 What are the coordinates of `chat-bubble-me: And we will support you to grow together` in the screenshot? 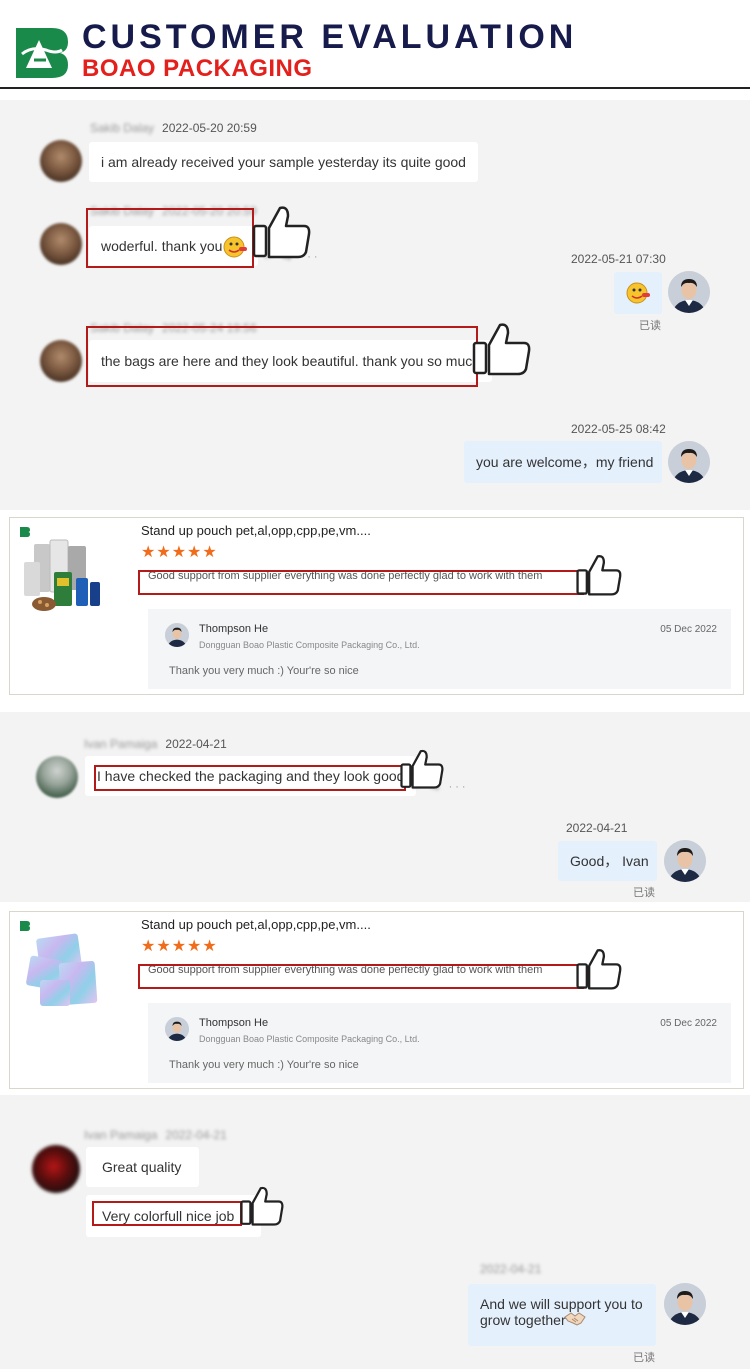 It's located at (562, 1315).